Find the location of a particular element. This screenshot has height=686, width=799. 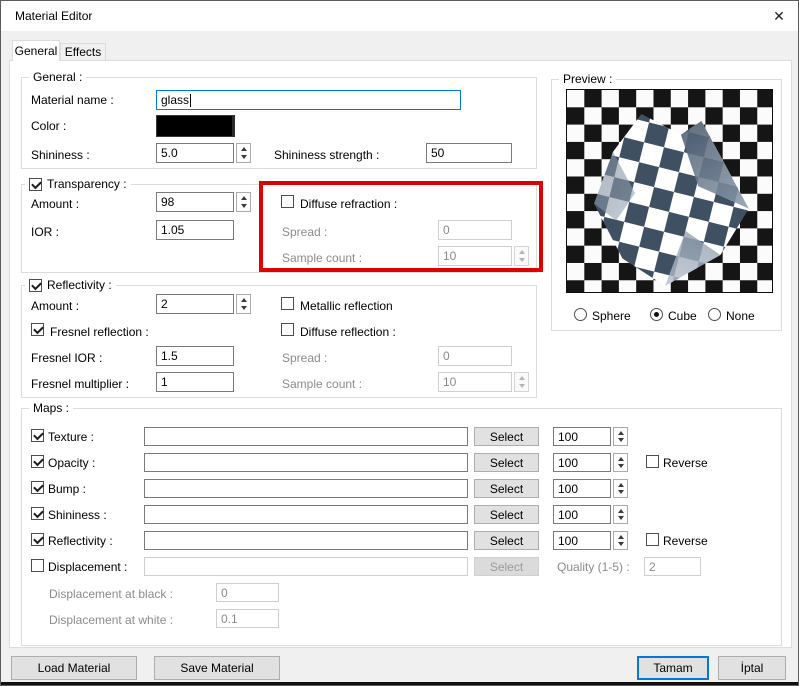

ok-button: Tamam is located at coordinates (673, 668).